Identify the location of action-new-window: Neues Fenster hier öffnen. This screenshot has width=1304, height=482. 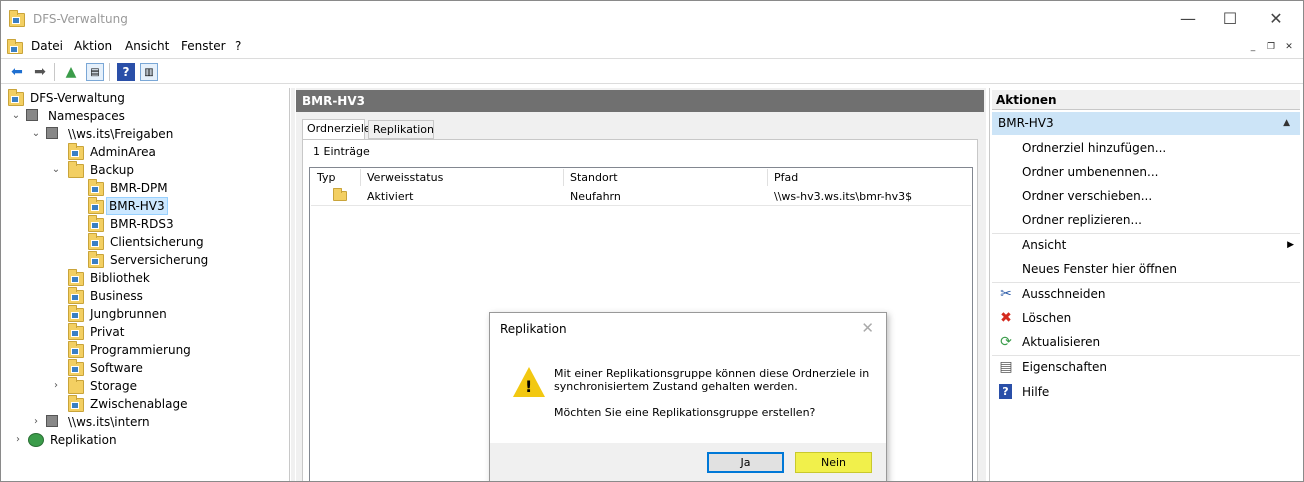
(1146, 269).